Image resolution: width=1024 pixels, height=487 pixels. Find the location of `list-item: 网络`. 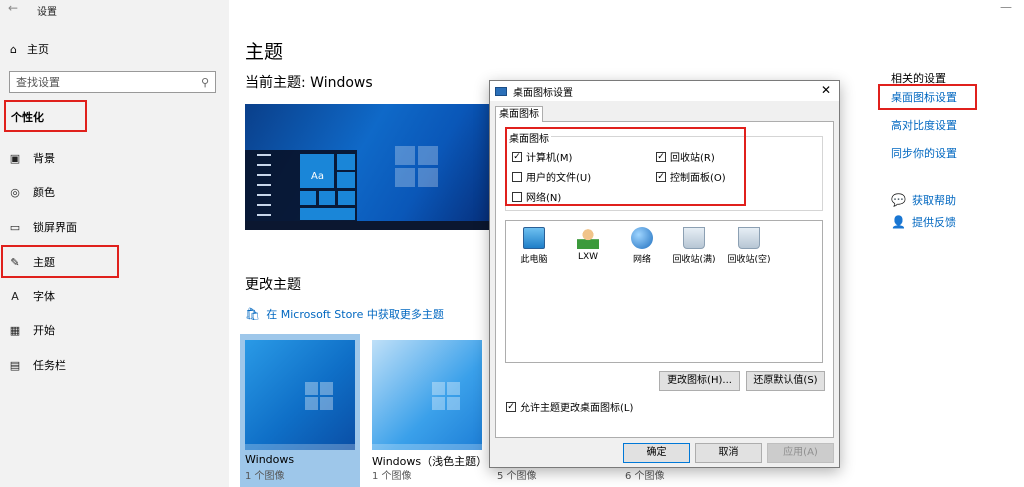

list-item: 网络 is located at coordinates (642, 246).